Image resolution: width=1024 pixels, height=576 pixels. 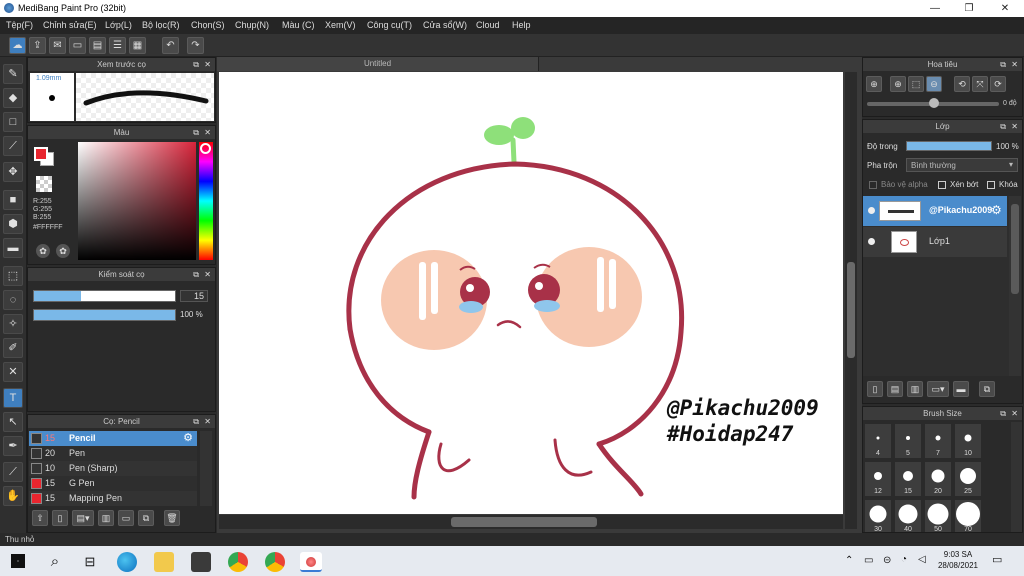 I want to click on menu-tools: Công cụ(T), so click(x=389, y=25).